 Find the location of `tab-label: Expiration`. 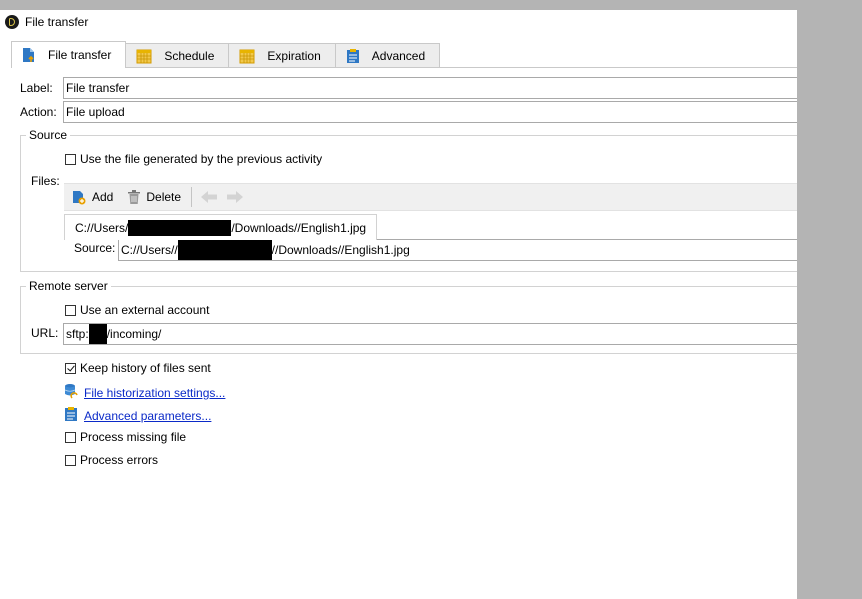

tab-label: Expiration is located at coordinates (294, 56).